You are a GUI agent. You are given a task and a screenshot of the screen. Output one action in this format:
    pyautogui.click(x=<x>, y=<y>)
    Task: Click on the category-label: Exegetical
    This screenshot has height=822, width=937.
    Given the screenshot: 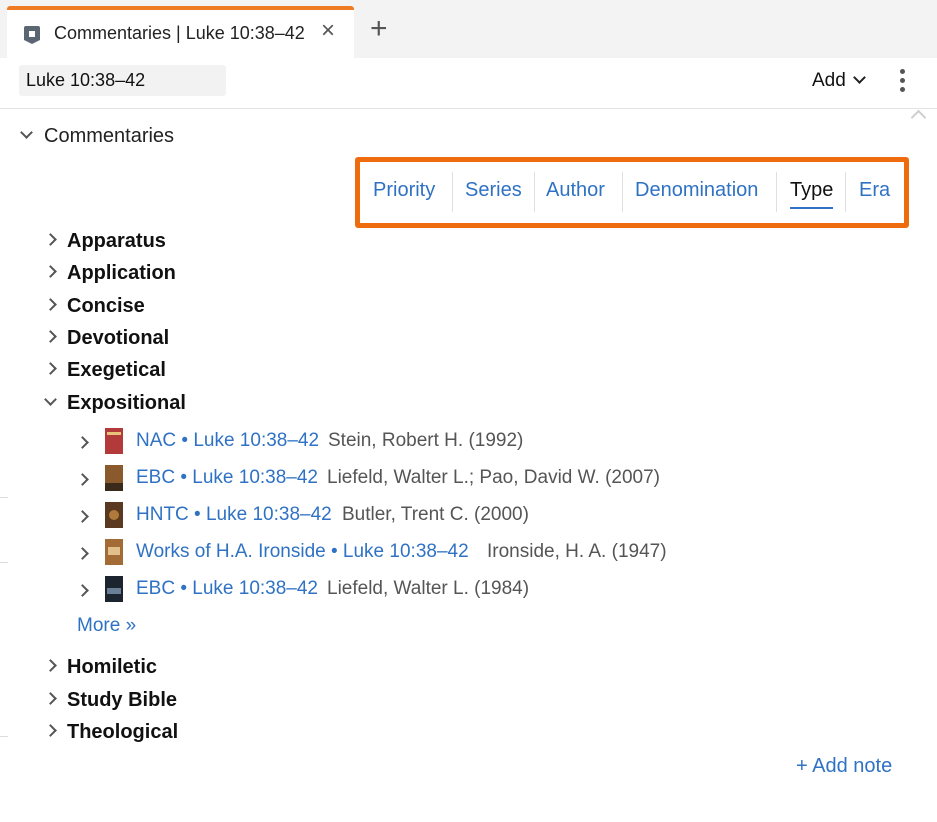 What is the action you would take?
    pyautogui.click(x=116, y=370)
    